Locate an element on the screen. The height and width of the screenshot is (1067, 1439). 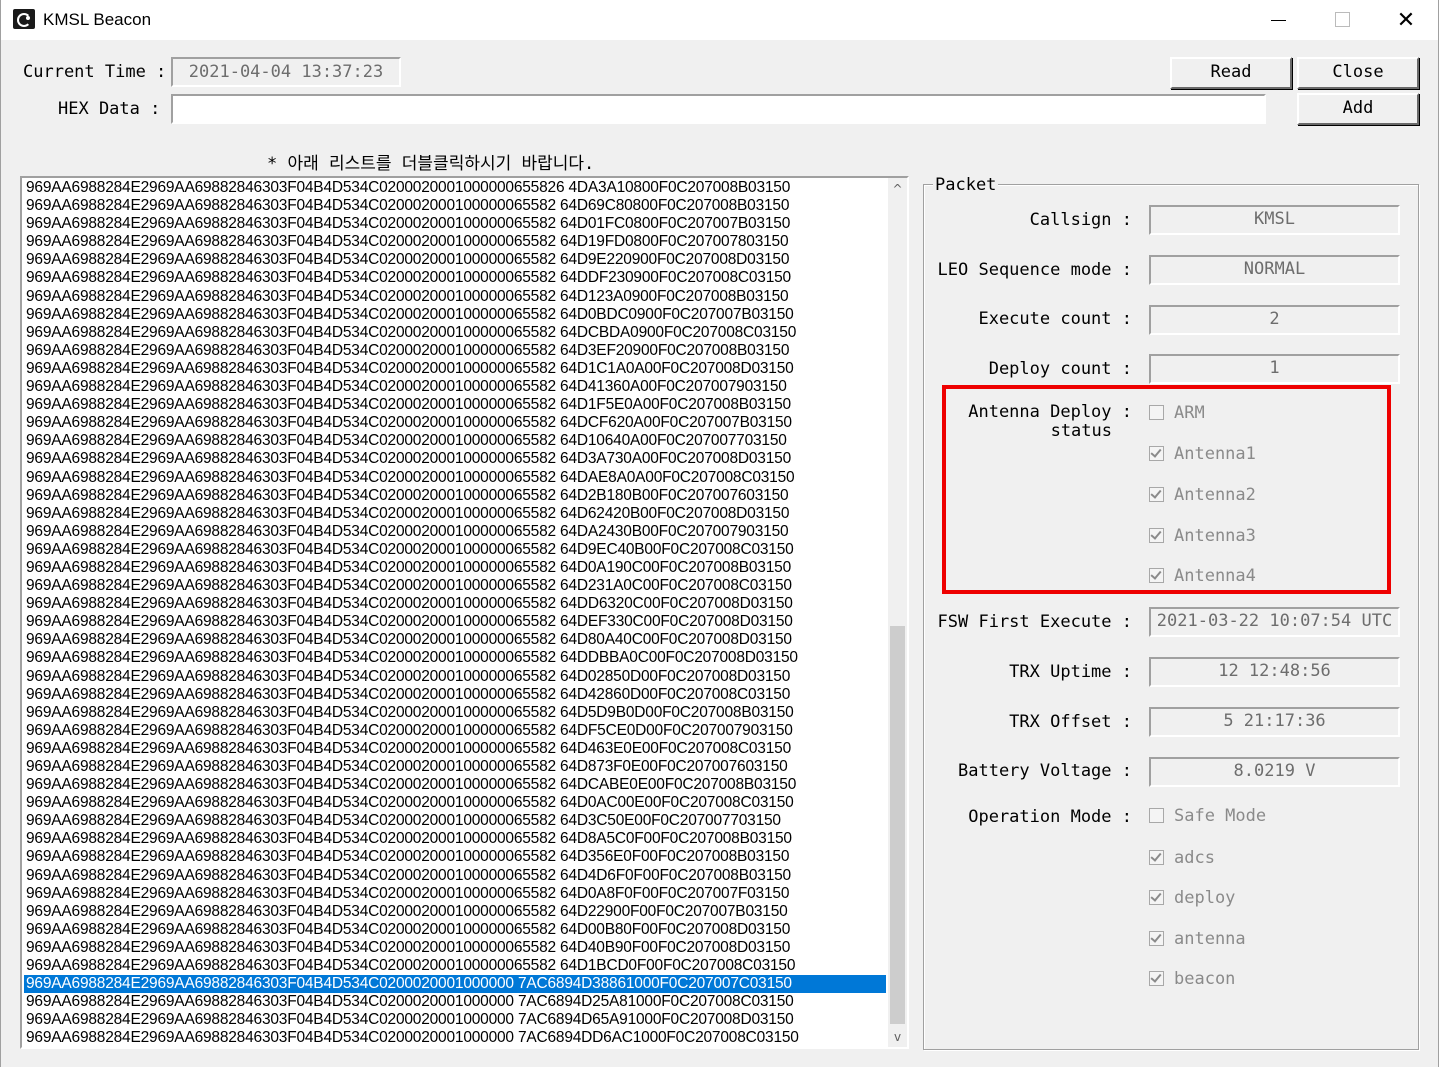
fsw-first-execute-label: FSW First Execute : is located at coordinates (1034, 622).